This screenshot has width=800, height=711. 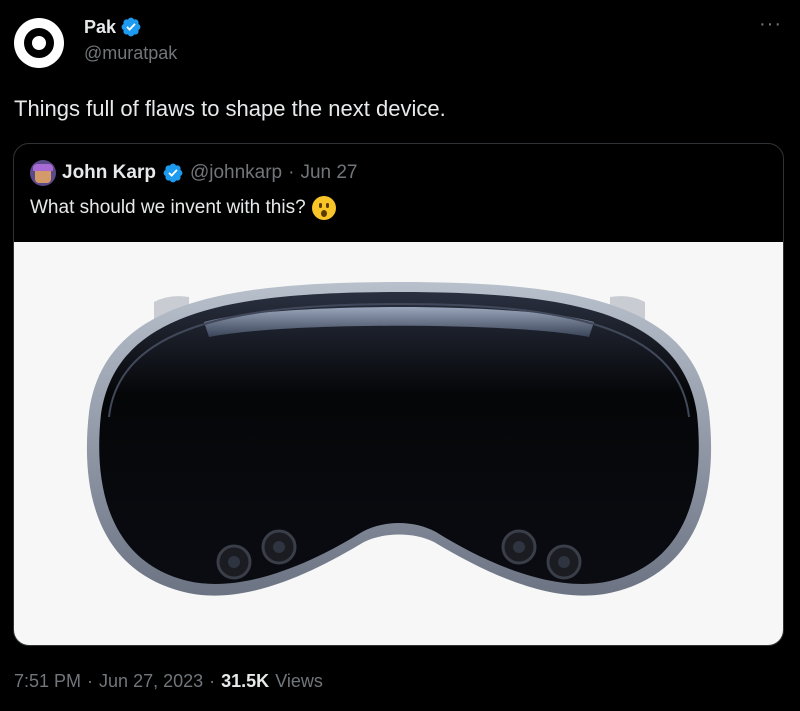 I want to click on tweet-time: 7:51 PM, so click(x=47, y=681).